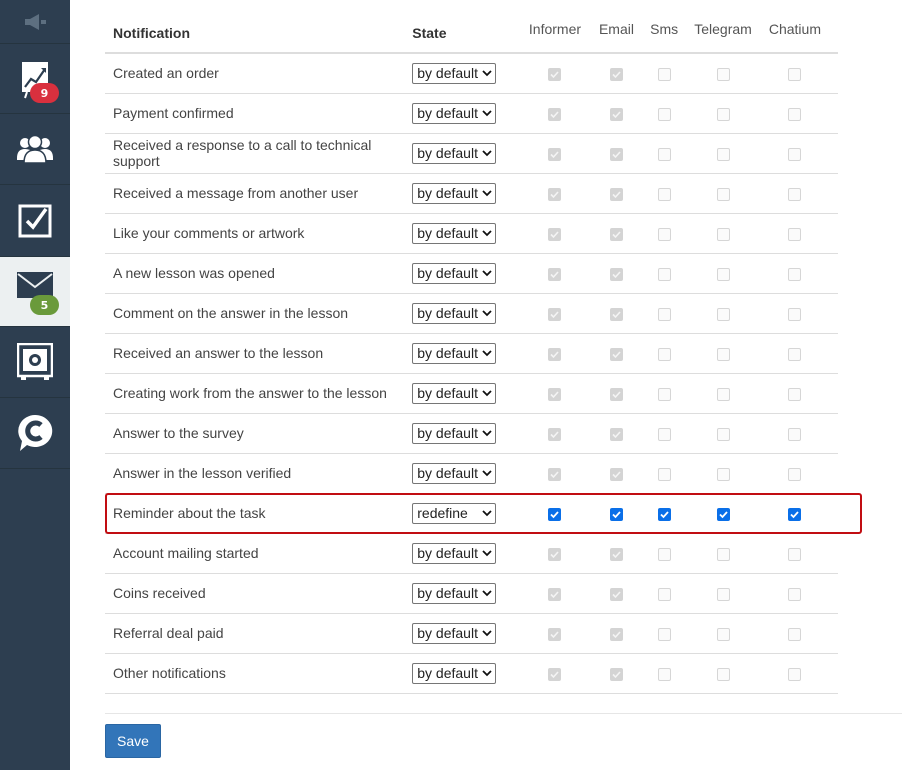 The height and width of the screenshot is (770, 902). What do you see at coordinates (173, 113) in the screenshot?
I see `notification-name: Payment confirmed` at bounding box center [173, 113].